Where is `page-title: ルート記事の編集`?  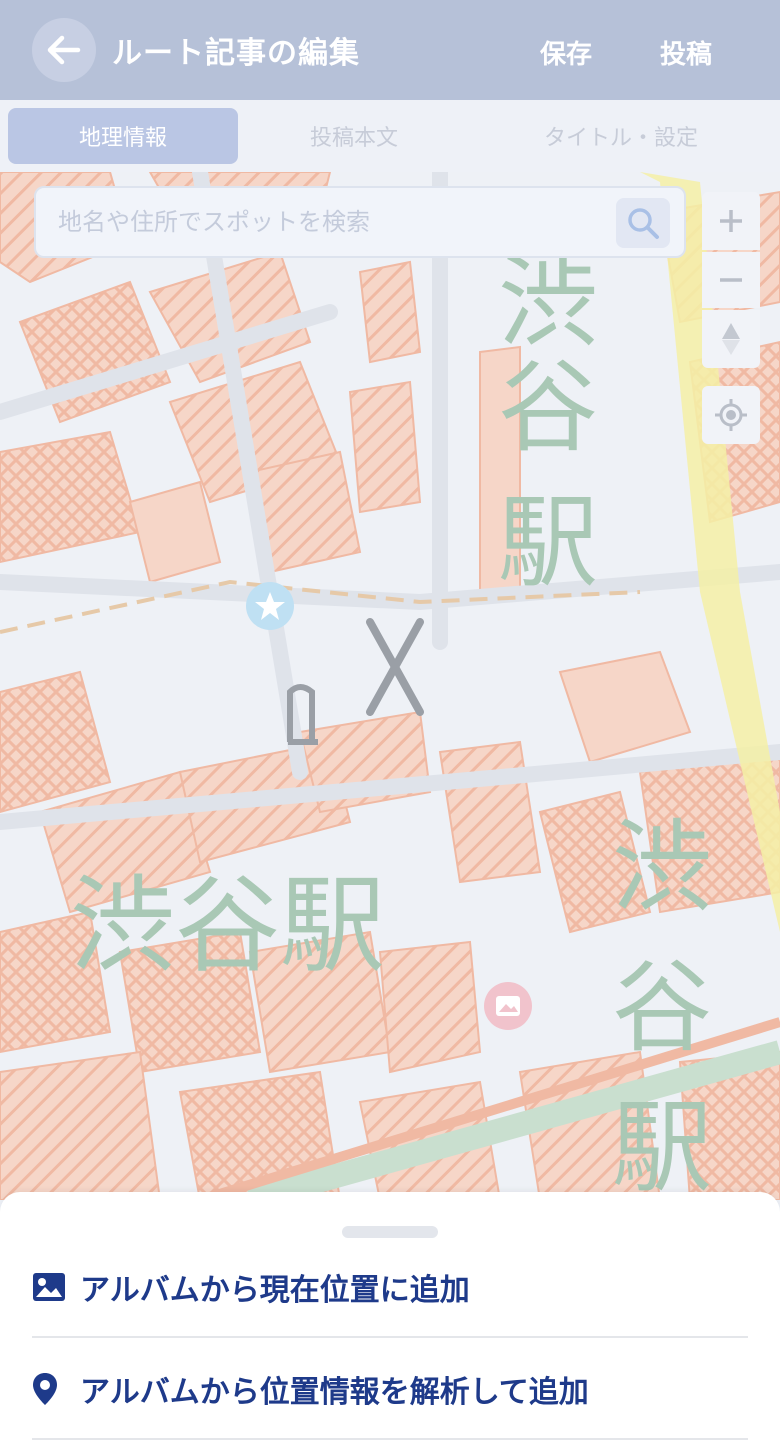
page-title: ルート記事の編集 is located at coordinates (236, 53).